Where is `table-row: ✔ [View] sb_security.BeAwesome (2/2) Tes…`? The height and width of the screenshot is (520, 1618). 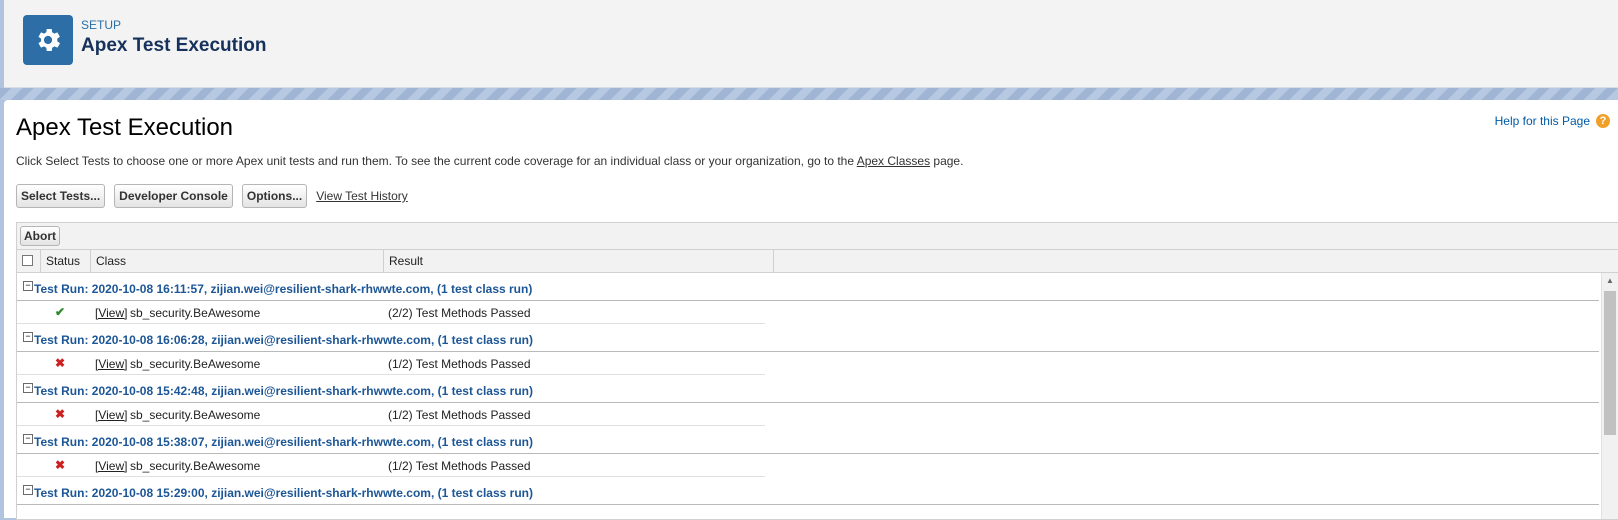 table-row: ✔ [View] sb_security.BeAwesome (2/2) Tes… is located at coordinates (817, 312).